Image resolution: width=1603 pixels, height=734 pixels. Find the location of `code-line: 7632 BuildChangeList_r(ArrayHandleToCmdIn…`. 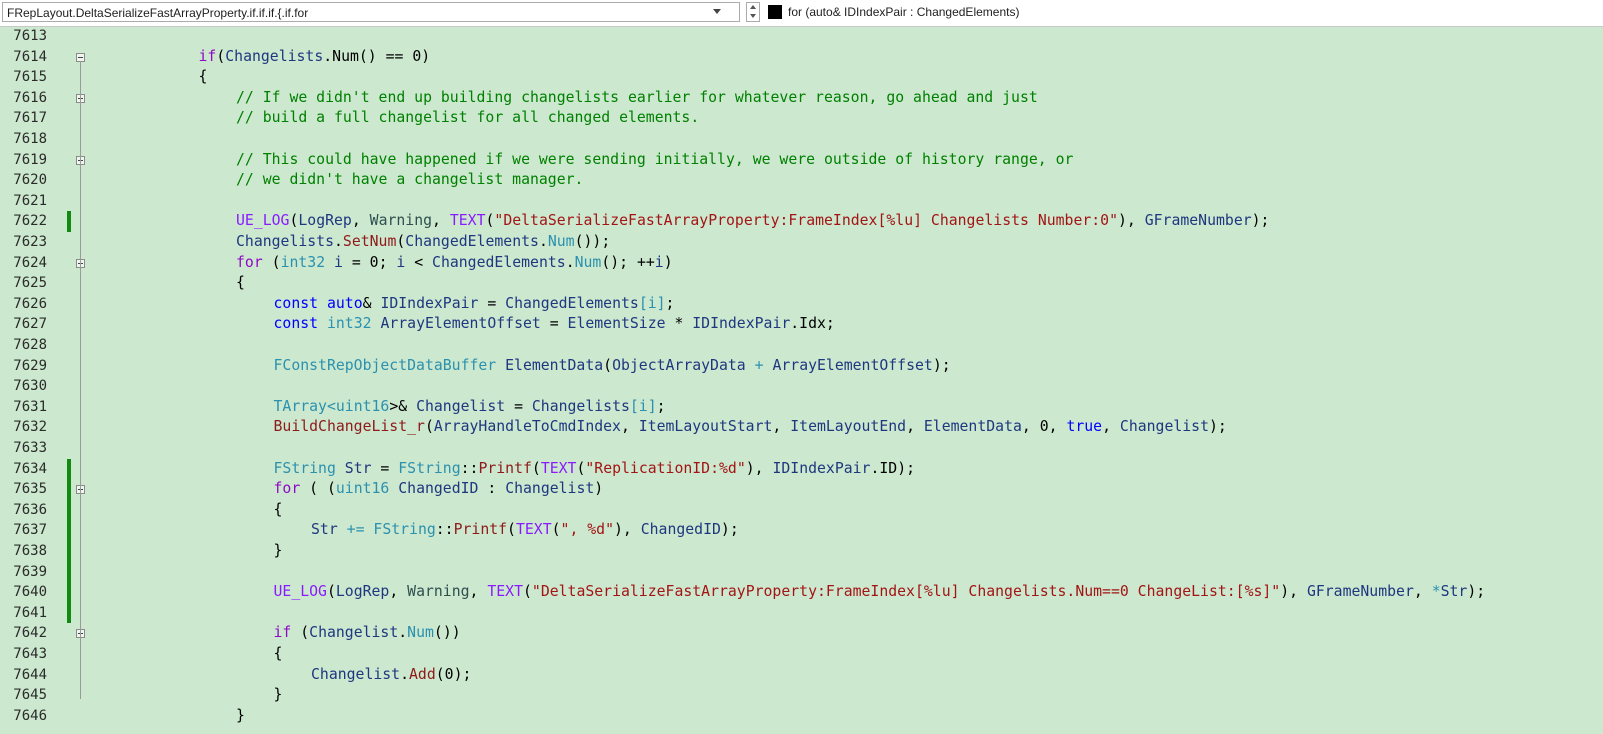

code-line: 7632 BuildChangeList_r(ArrayHandleToCmdIn… is located at coordinates (801, 427).